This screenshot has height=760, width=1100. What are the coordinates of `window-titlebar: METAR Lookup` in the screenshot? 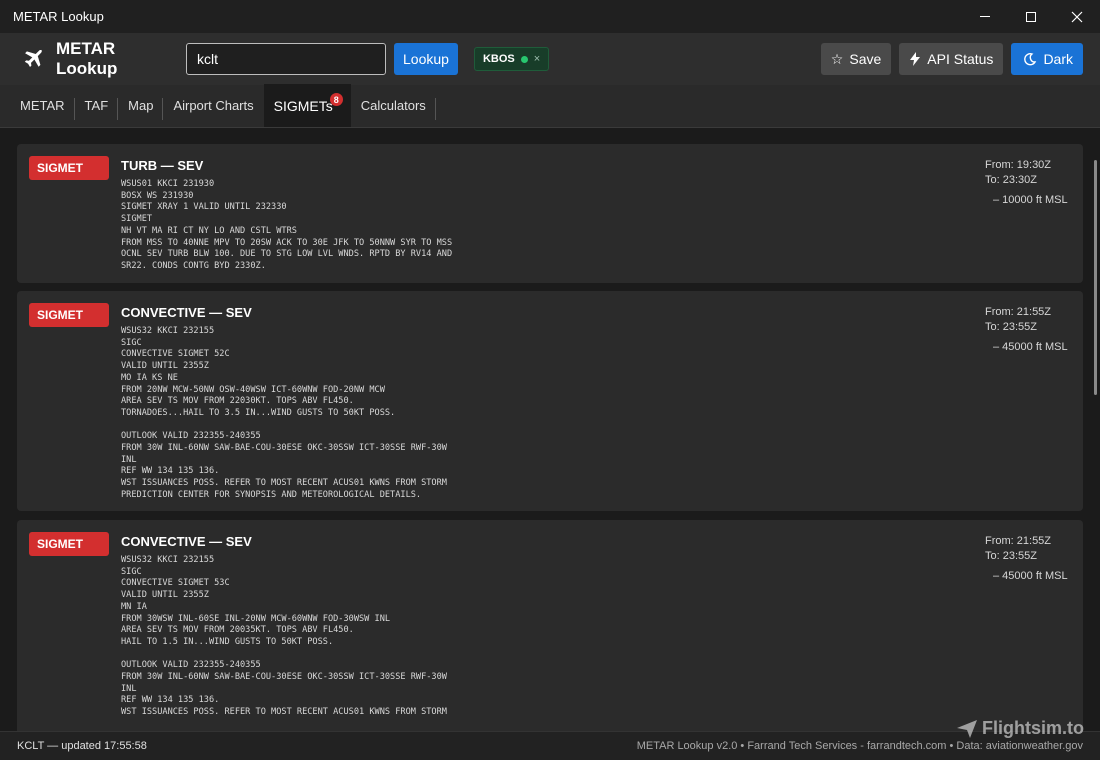 It's located at (550, 16).